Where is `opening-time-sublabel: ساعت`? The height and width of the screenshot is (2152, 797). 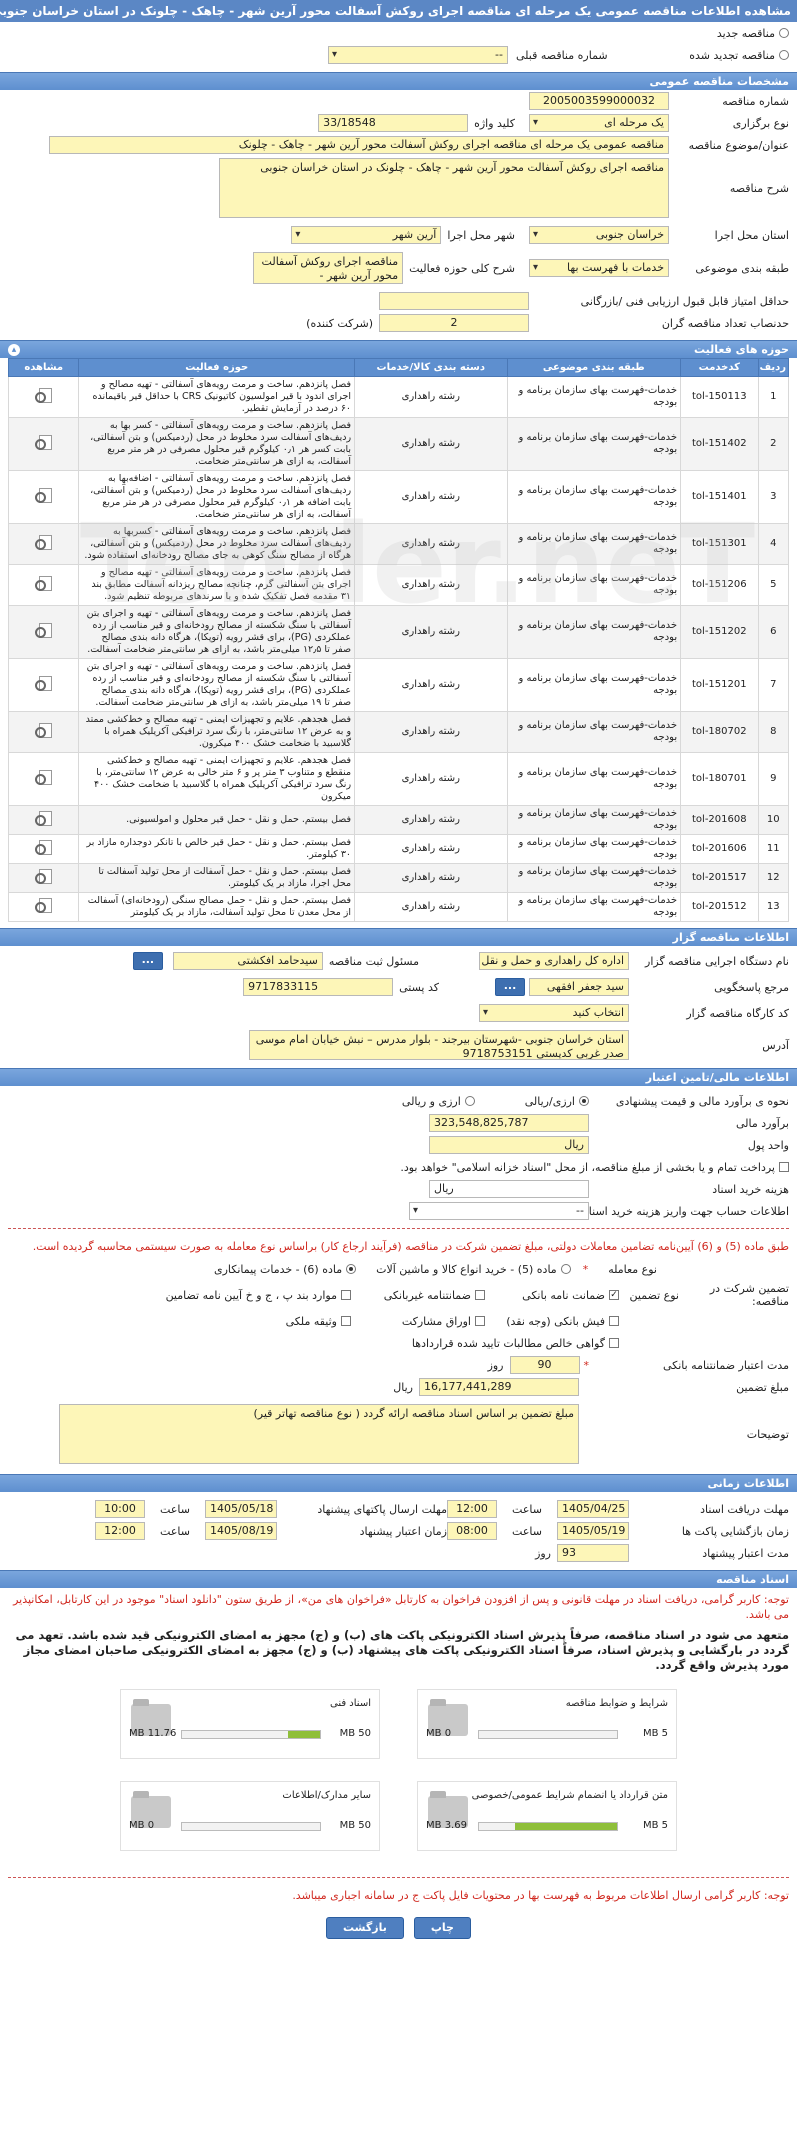
opening-time-sublabel: ساعت is located at coordinates (527, 1531).